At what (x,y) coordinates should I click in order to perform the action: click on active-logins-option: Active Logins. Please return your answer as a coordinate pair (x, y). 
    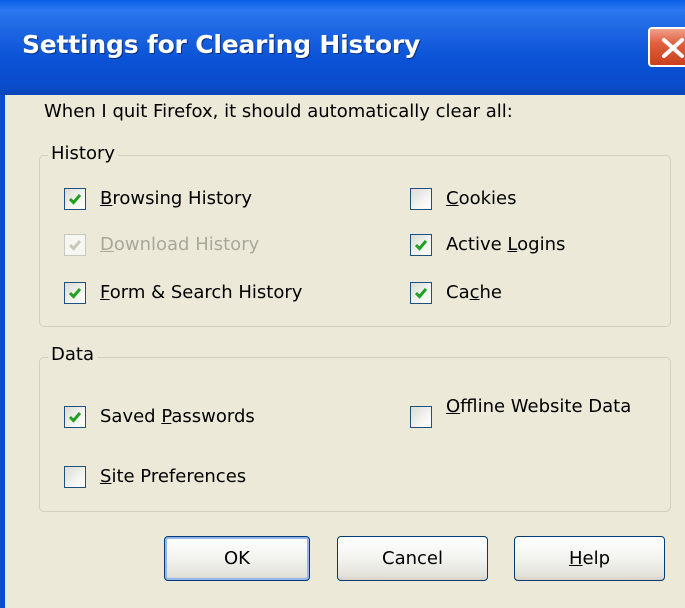
    Looking at the image, I should click on (487, 245).